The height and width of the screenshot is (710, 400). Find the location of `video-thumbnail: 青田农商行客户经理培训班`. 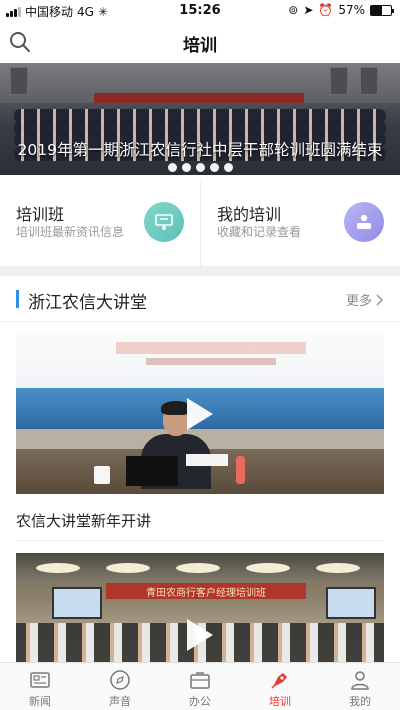

video-thumbnail: 青田农商行客户经理培训班 is located at coordinates (200, 608).